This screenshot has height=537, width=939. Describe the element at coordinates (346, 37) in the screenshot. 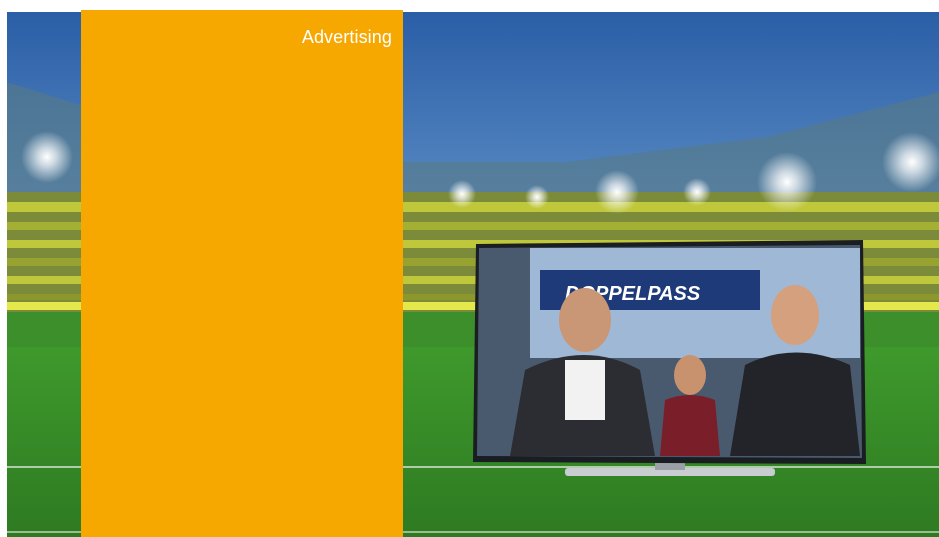

I see `advertising-label: Advertising` at that location.